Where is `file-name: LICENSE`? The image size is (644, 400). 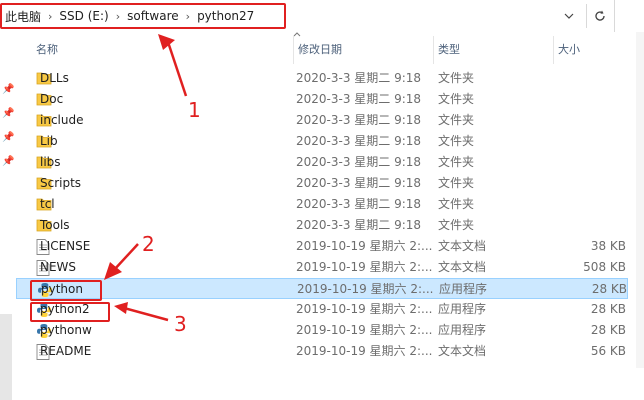 file-name: LICENSE is located at coordinates (65, 246).